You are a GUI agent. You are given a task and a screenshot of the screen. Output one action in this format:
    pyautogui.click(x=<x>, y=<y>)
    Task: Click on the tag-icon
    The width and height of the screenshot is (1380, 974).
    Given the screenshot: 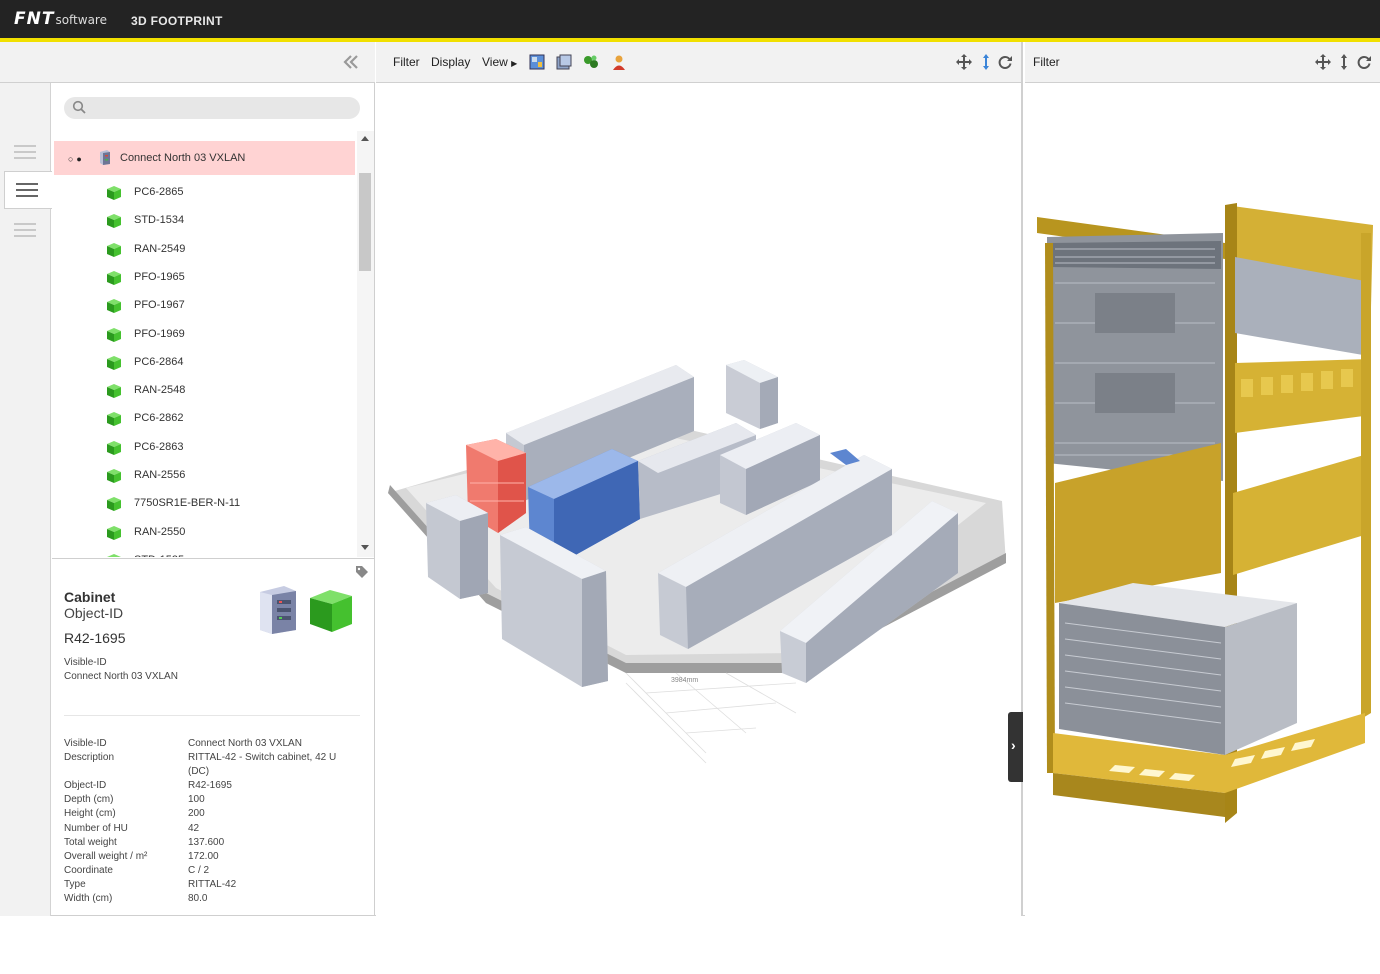 What is the action you would take?
    pyautogui.click(x=362, y=572)
    